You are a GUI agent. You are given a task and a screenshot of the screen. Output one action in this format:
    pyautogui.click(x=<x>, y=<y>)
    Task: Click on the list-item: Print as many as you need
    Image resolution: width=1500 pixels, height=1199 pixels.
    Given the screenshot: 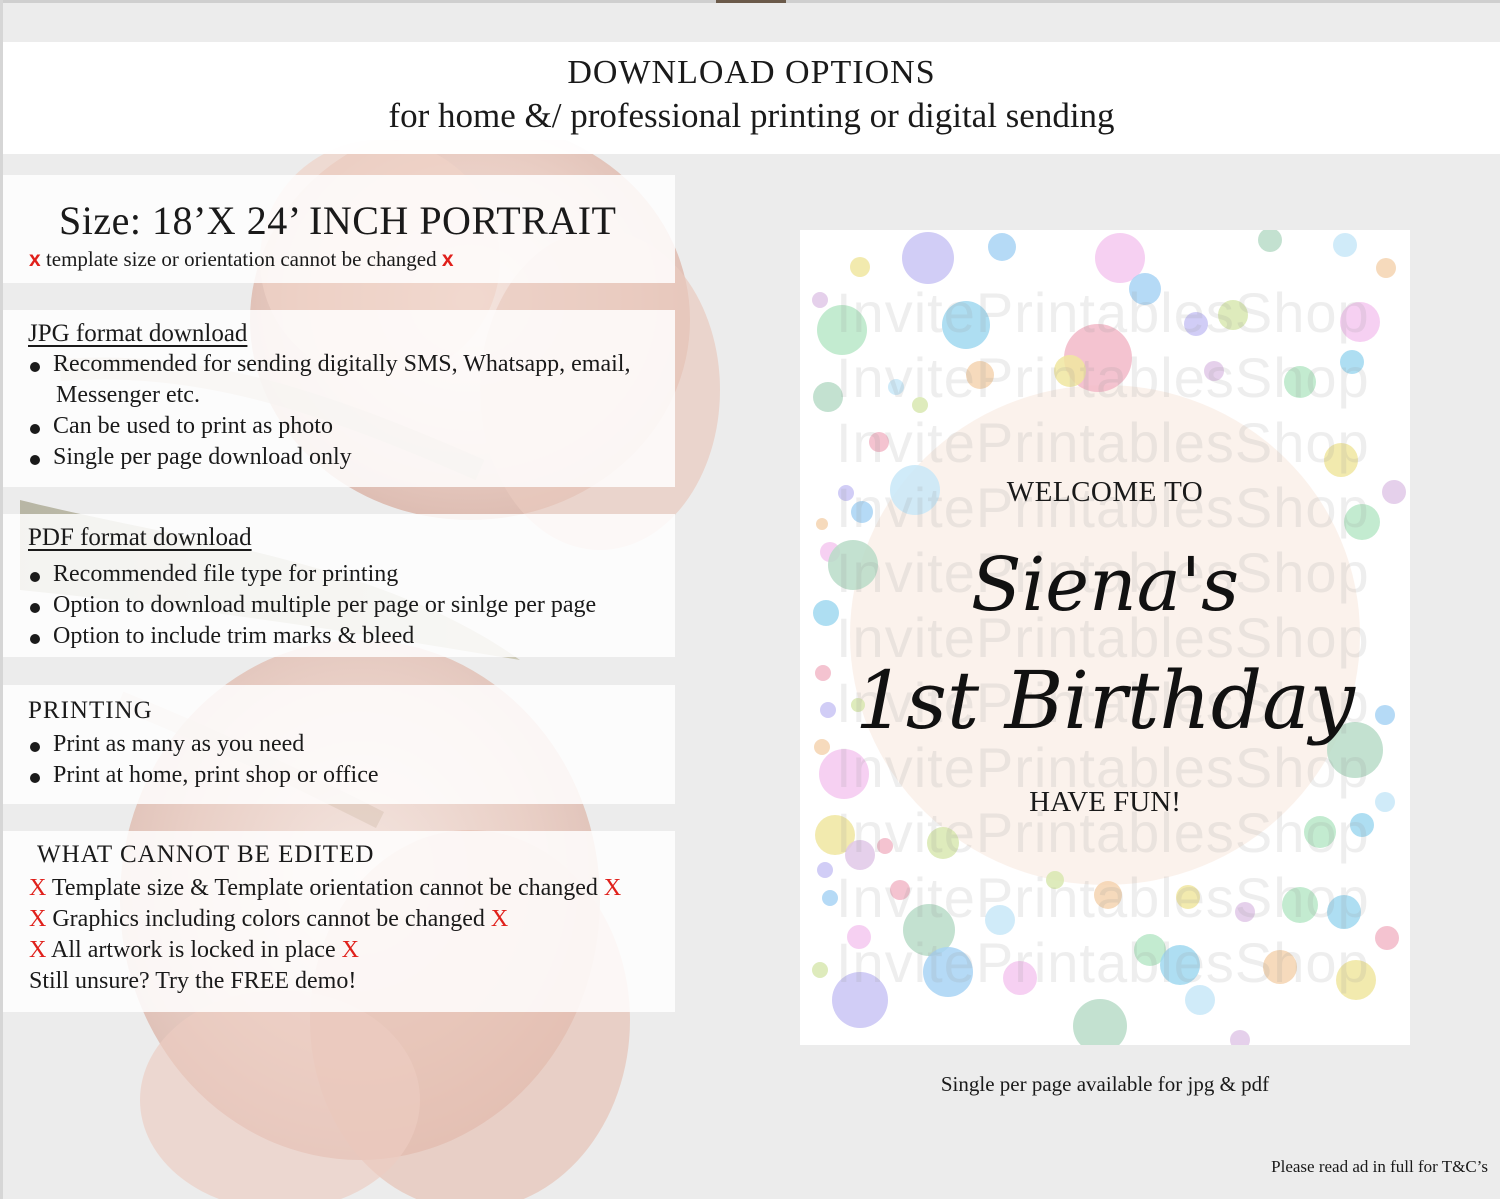 What is the action you would take?
    pyautogui.click(x=203, y=744)
    